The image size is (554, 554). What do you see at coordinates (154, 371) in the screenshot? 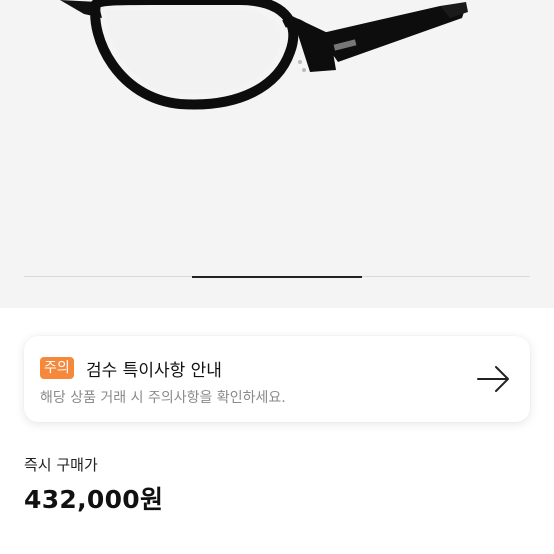
I see `notice-title: 검수 특이사항 안내` at bounding box center [154, 371].